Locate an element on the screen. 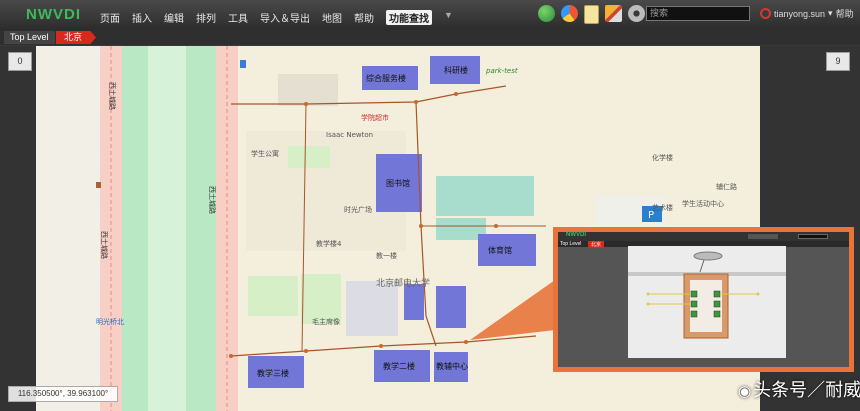 This screenshot has width=860, height=411. menu-more-icon: ▼ is located at coordinates (448, 17).